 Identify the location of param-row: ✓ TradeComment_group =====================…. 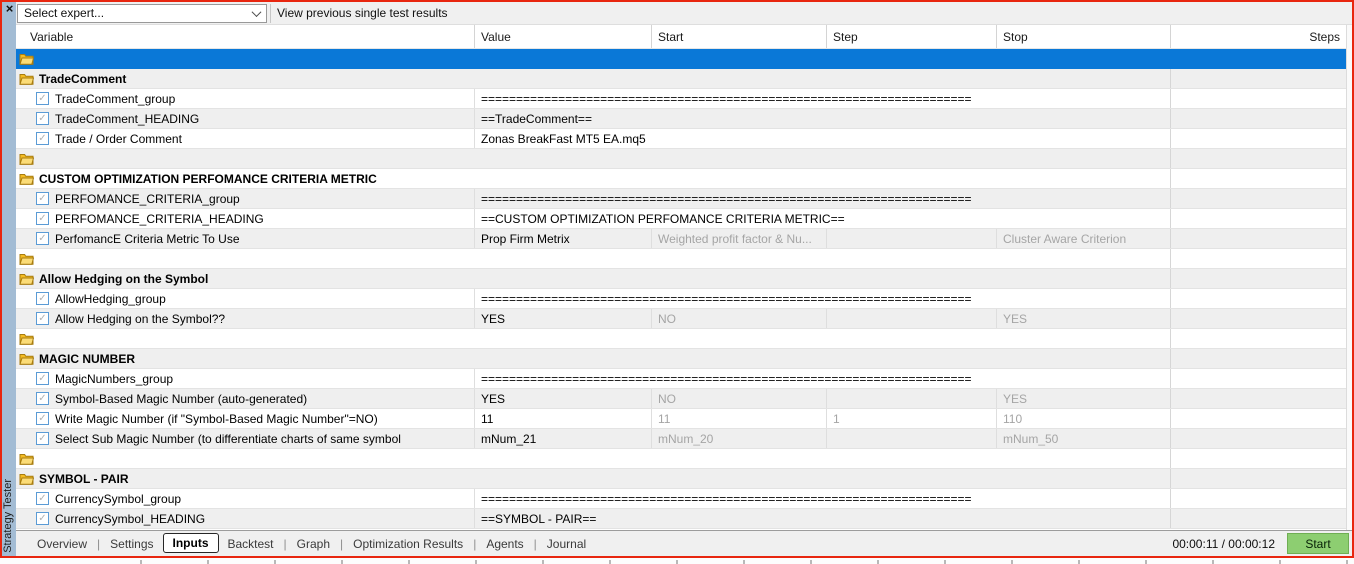
(681, 99).